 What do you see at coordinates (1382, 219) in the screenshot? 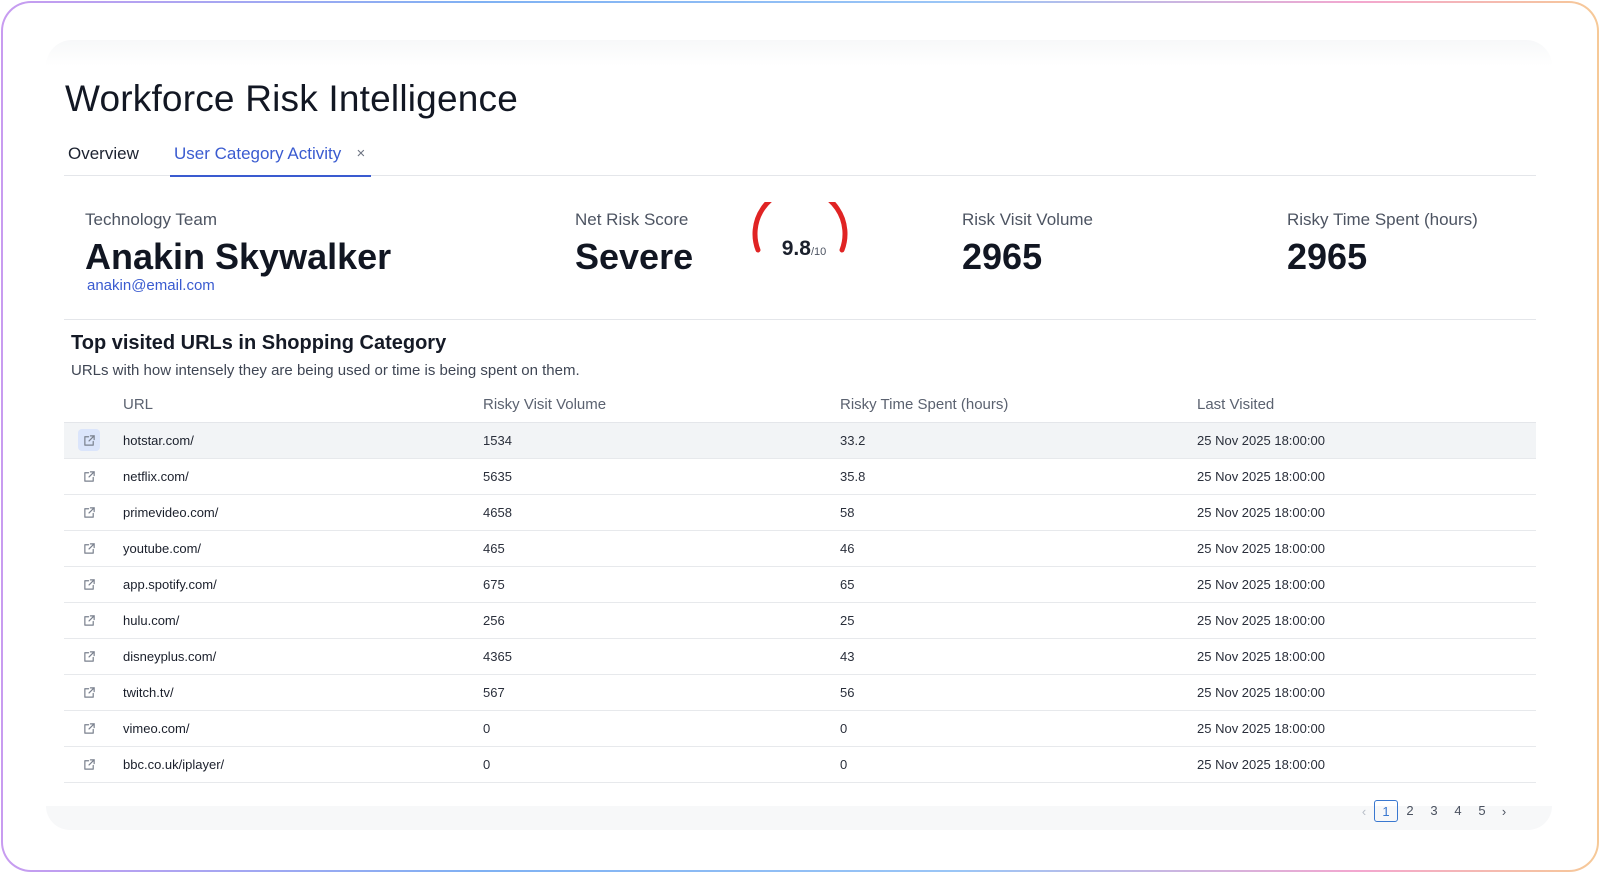
I see `time-spent-label: Risky Time Spent (hours)` at bounding box center [1382, 219].